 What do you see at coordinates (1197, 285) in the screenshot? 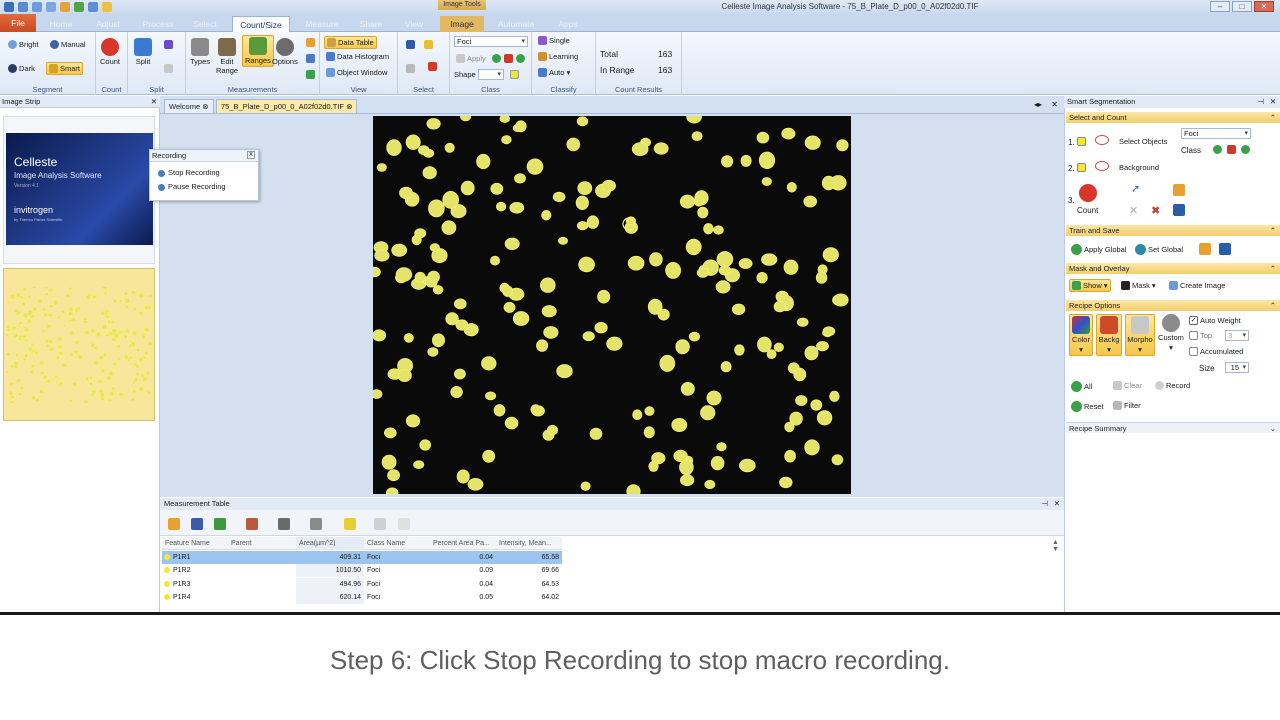
I see `create-image-button: Create Image` at bounding box center [1197, 285].